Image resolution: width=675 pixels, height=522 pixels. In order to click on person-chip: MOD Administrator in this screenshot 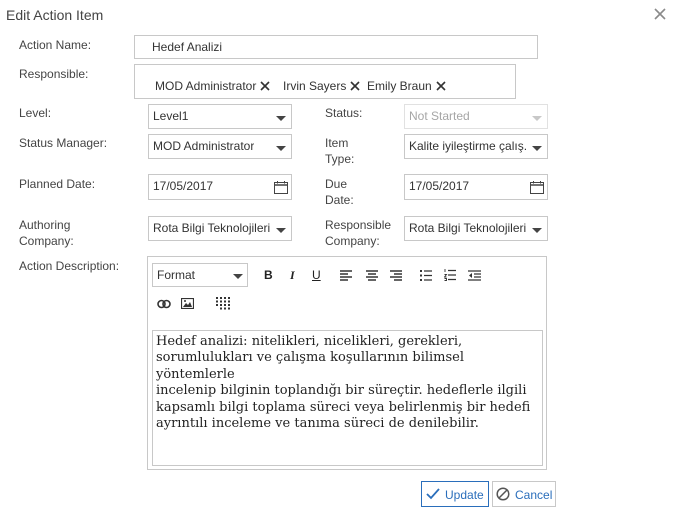, I will do `click(213, 86)`.